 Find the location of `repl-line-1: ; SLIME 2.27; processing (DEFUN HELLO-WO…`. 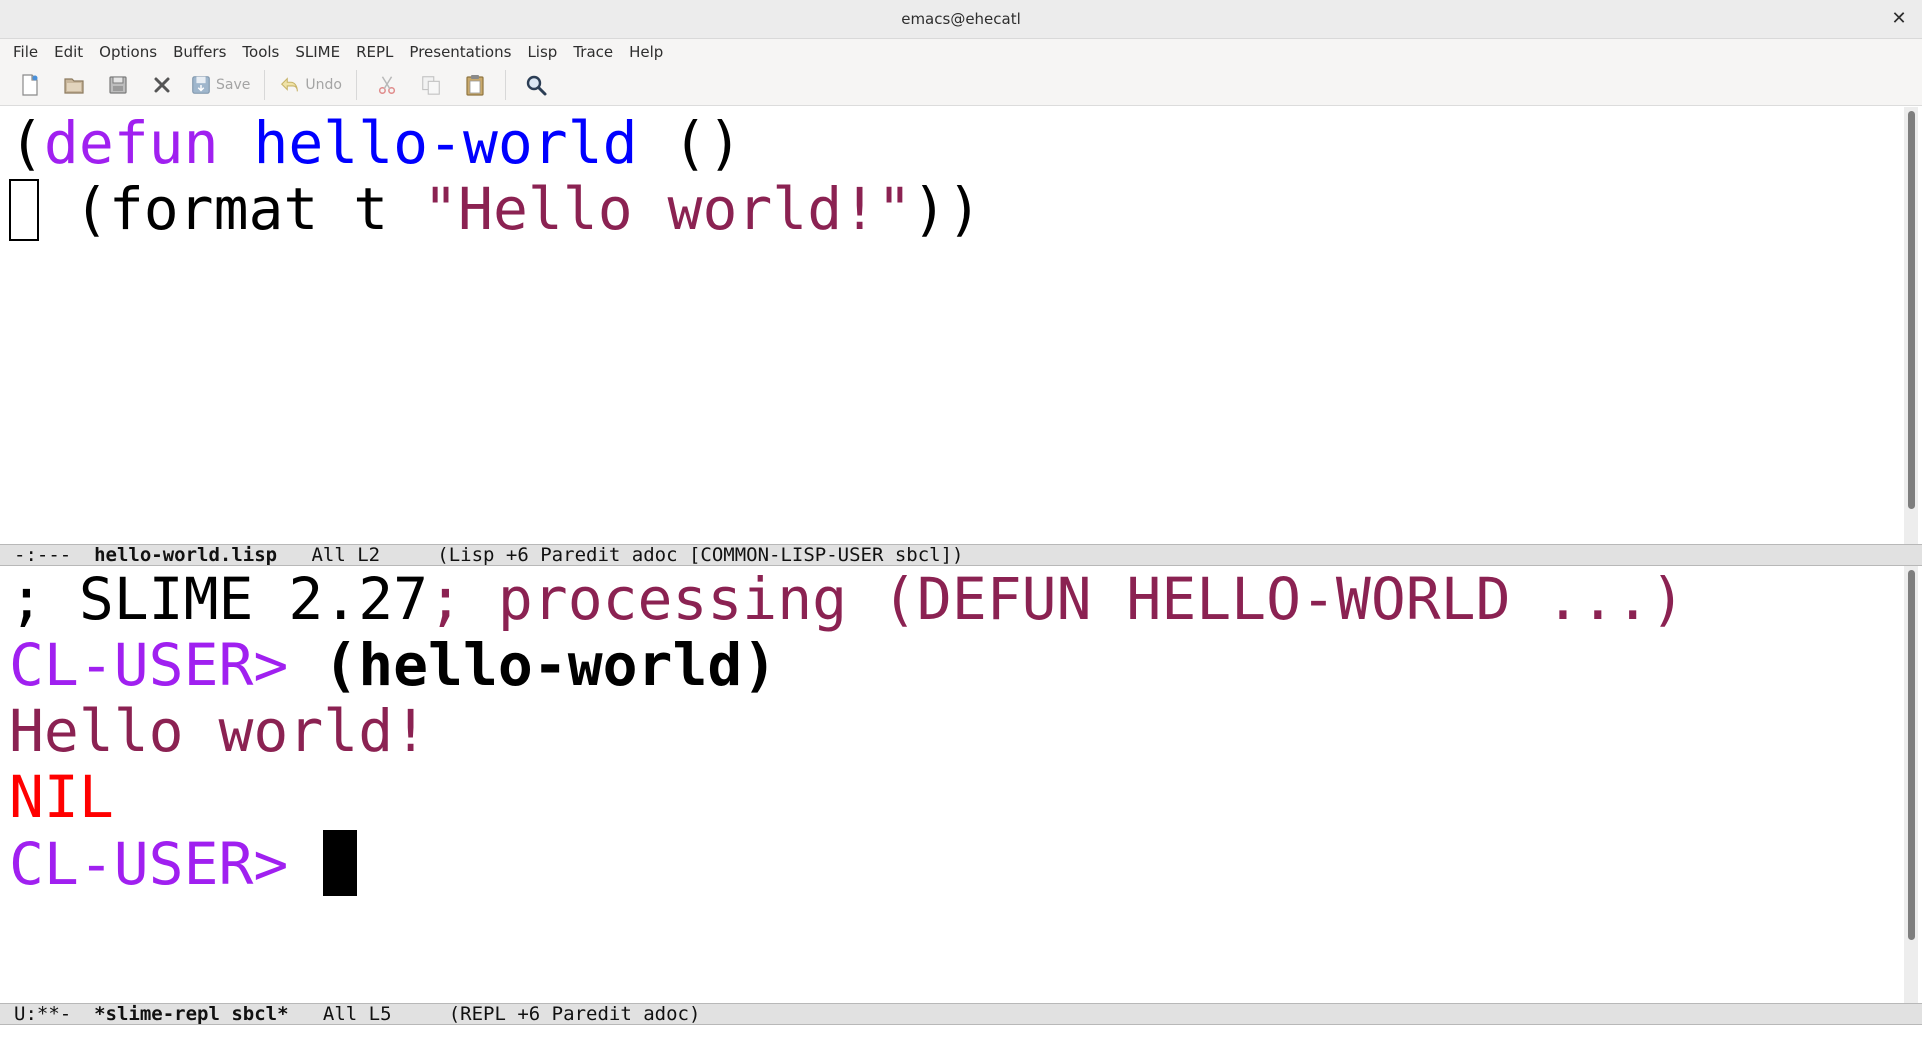

repl-line-1: ; SLIME 2.27; processing (DEFUN HELLO-WO… is located at coordinates (847, 599).